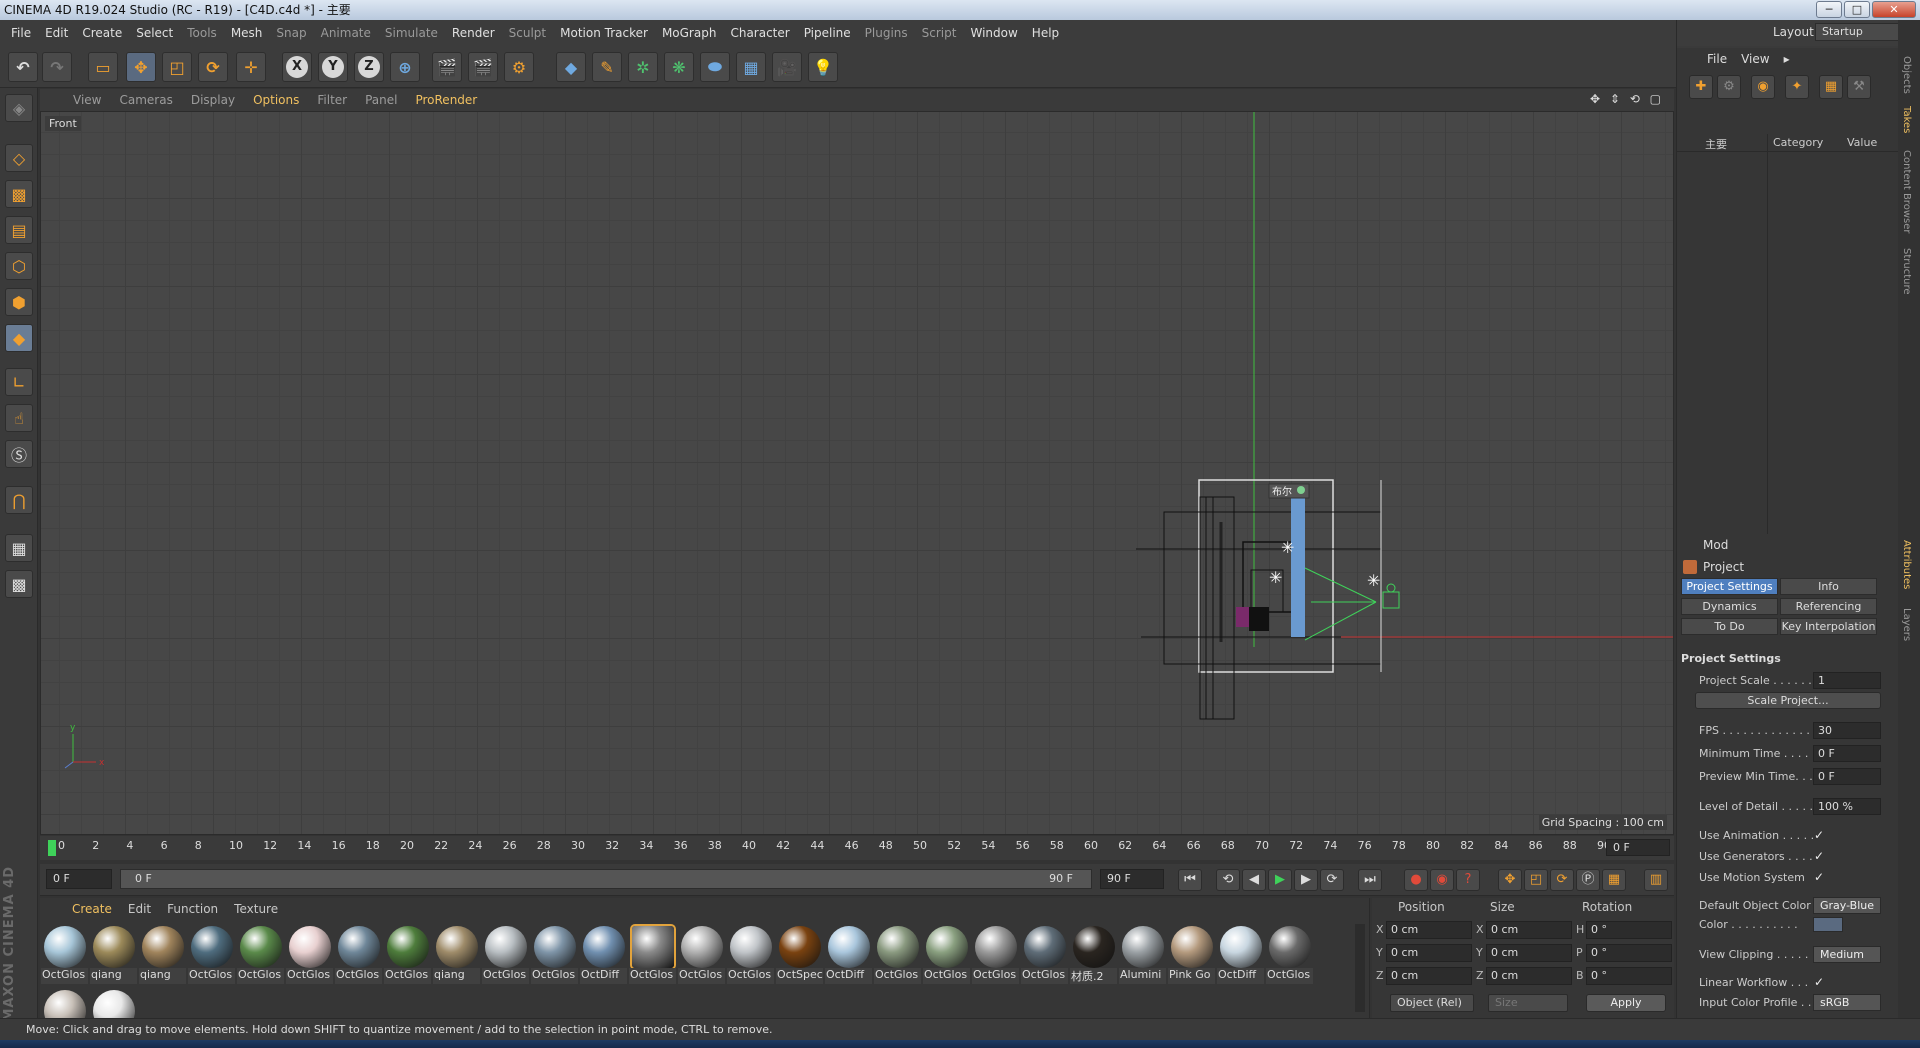 The height and width of the screenshot is (1048, 1920). I want to click on menu-file: File, so click(21, 33).